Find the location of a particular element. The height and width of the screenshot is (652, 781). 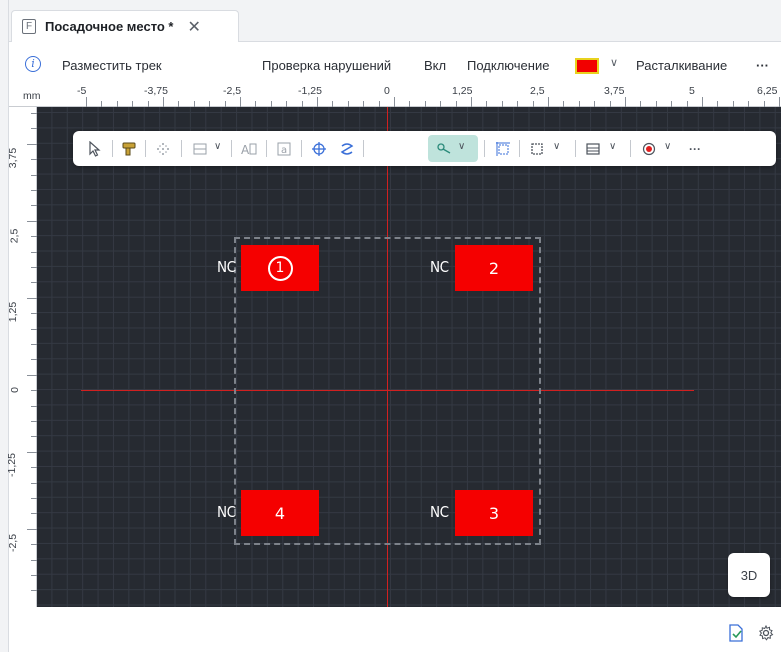

bottom-bar is located at coordinates (395, 629).